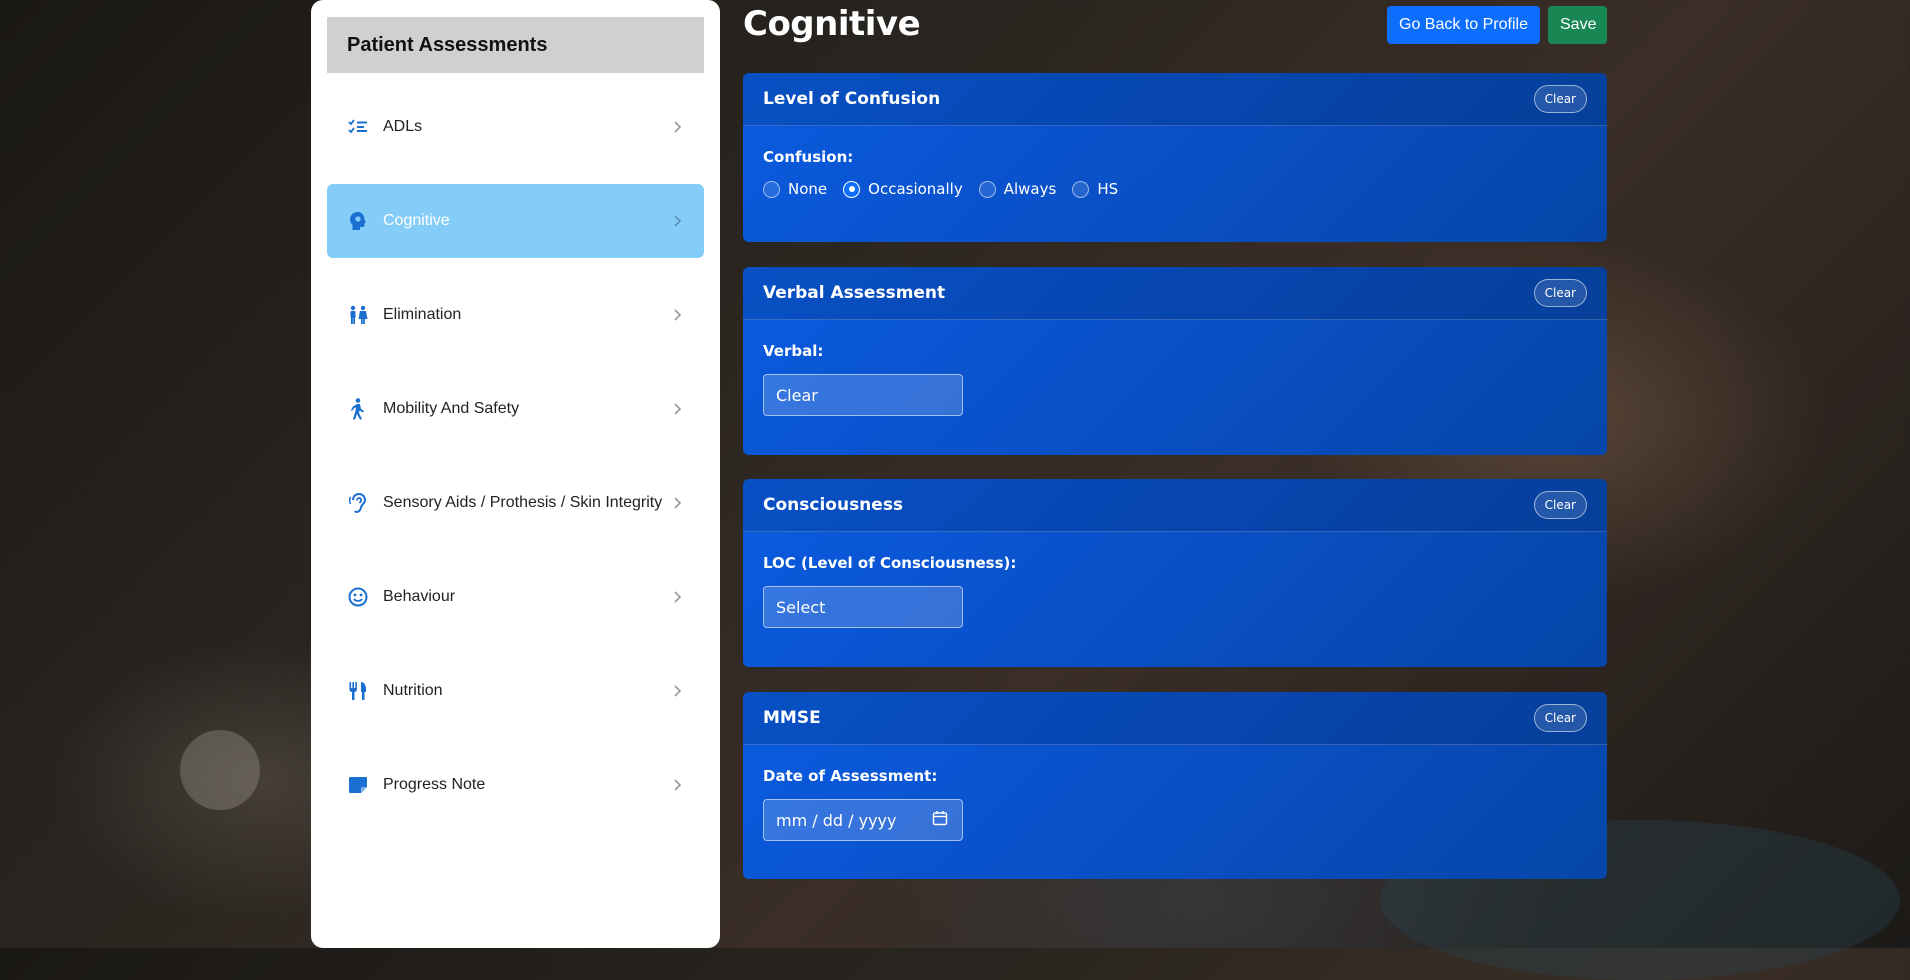  What do you see at coordinates (358, 503) in the screenshot?
I see `hearing-icon` at bounding box center [358, 503].